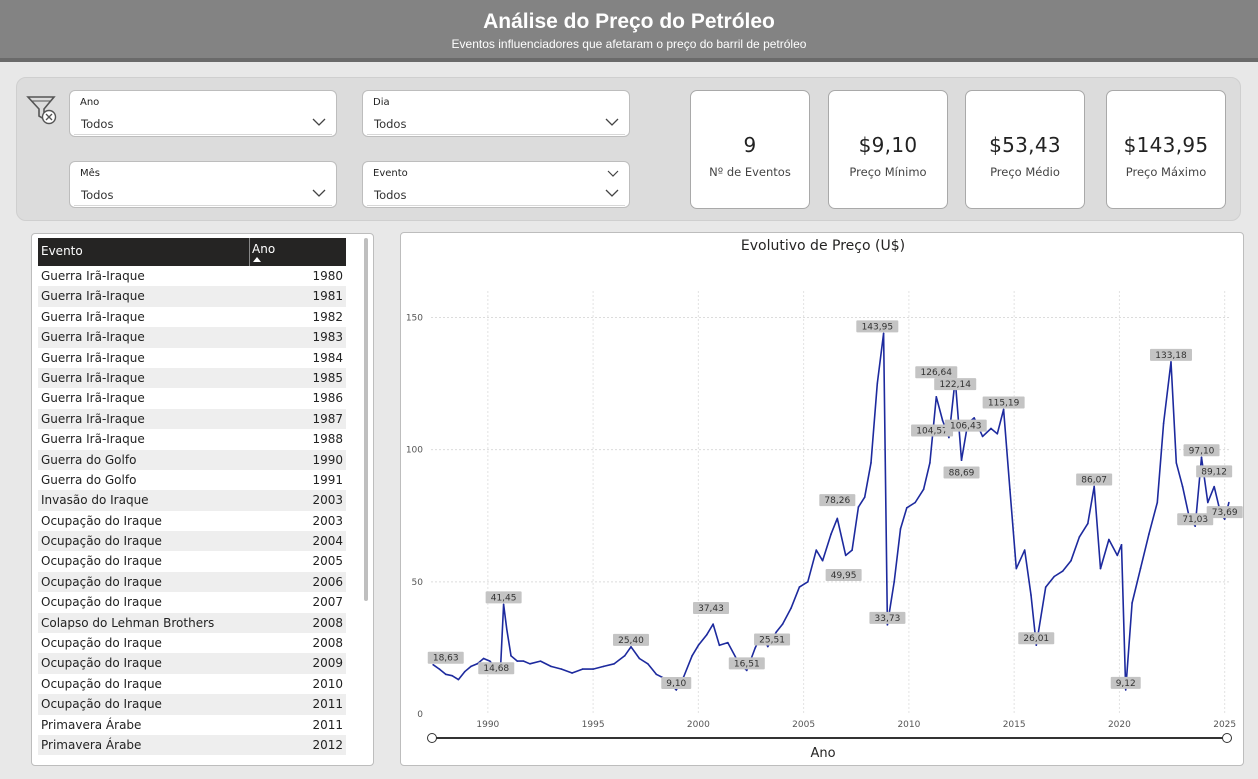 Image resolution: width=1258 pixels, height=779 pixels. I want to click on data-label: 143,95, so click(878, 327).